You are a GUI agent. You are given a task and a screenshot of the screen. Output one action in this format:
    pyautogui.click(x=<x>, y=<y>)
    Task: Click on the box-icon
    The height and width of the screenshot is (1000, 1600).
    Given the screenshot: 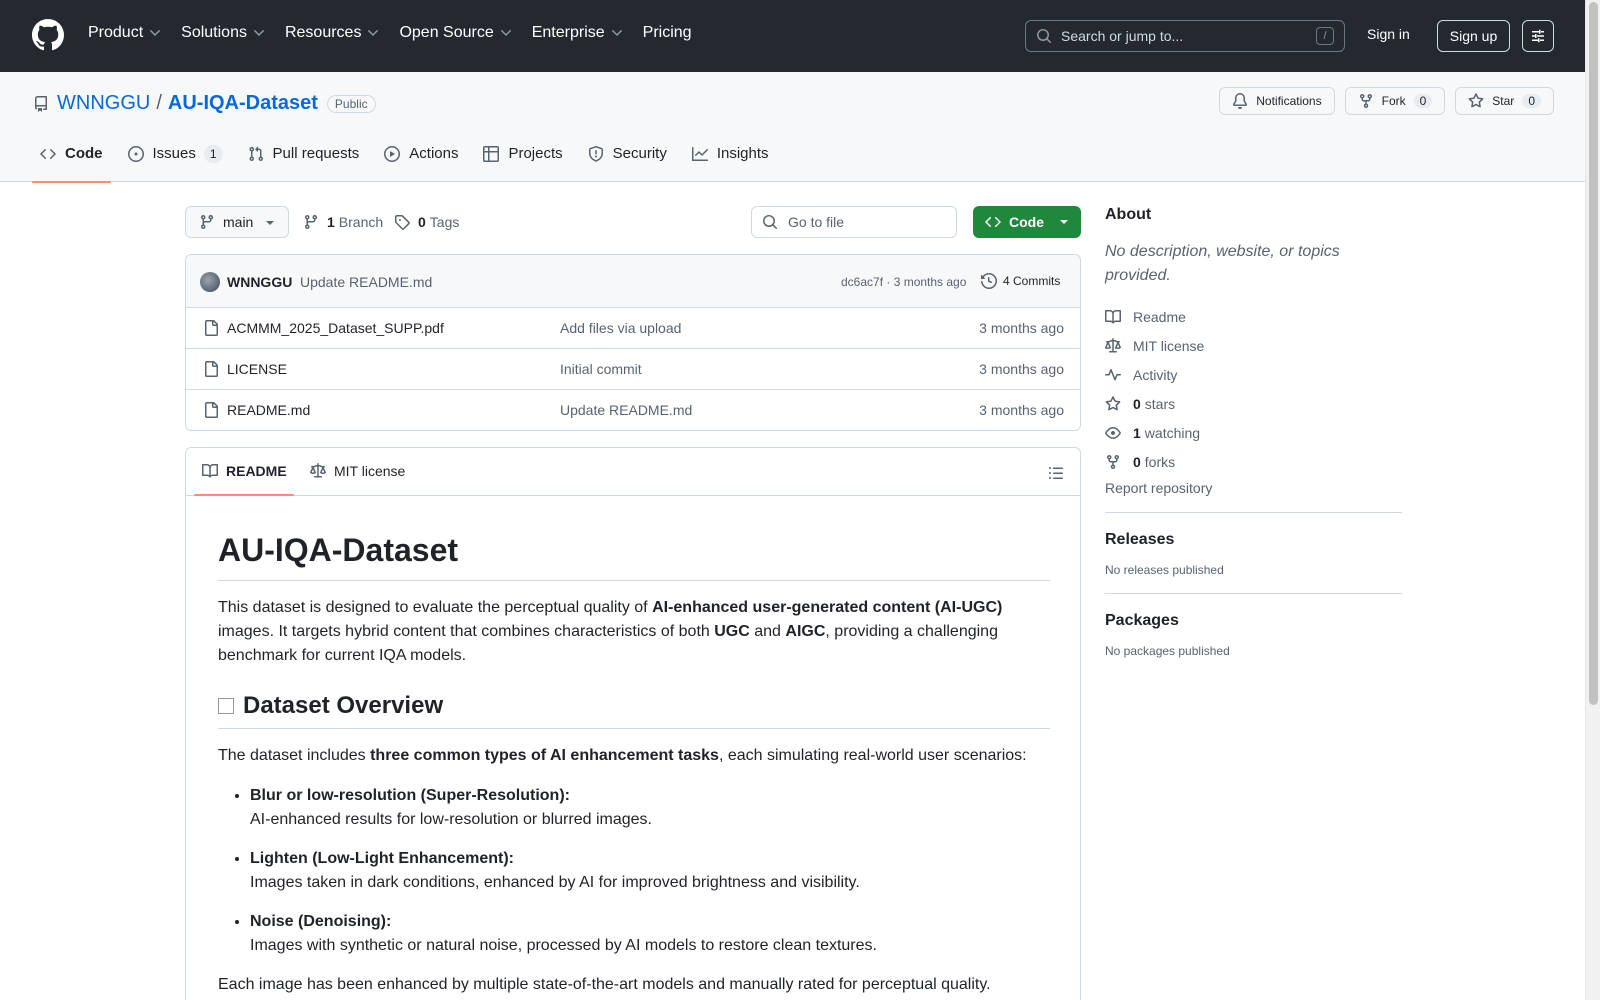 What is the action you would take?
    pyautogui.click(x=226, y=706)
    